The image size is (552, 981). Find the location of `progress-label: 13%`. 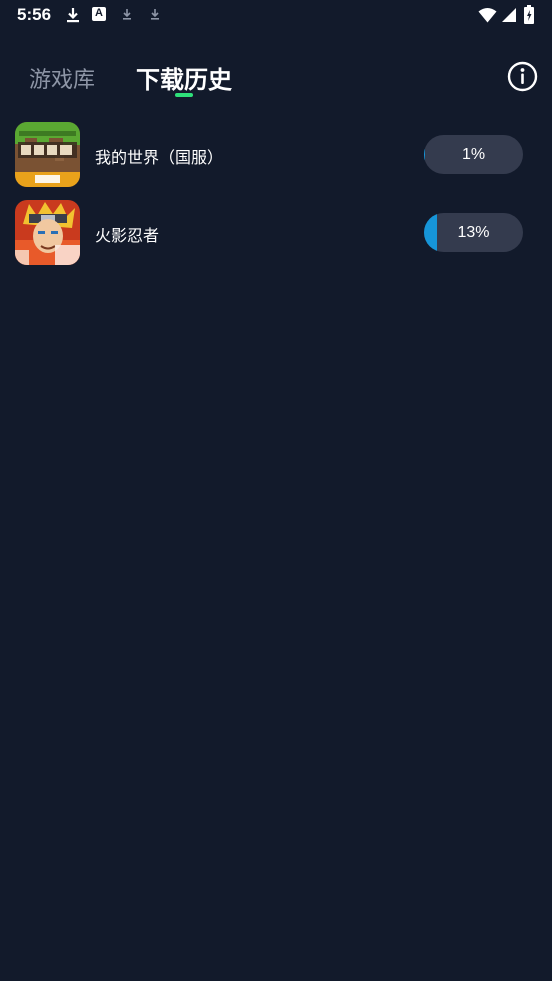

progress-label: 13% is located at coordinates (473, 232).